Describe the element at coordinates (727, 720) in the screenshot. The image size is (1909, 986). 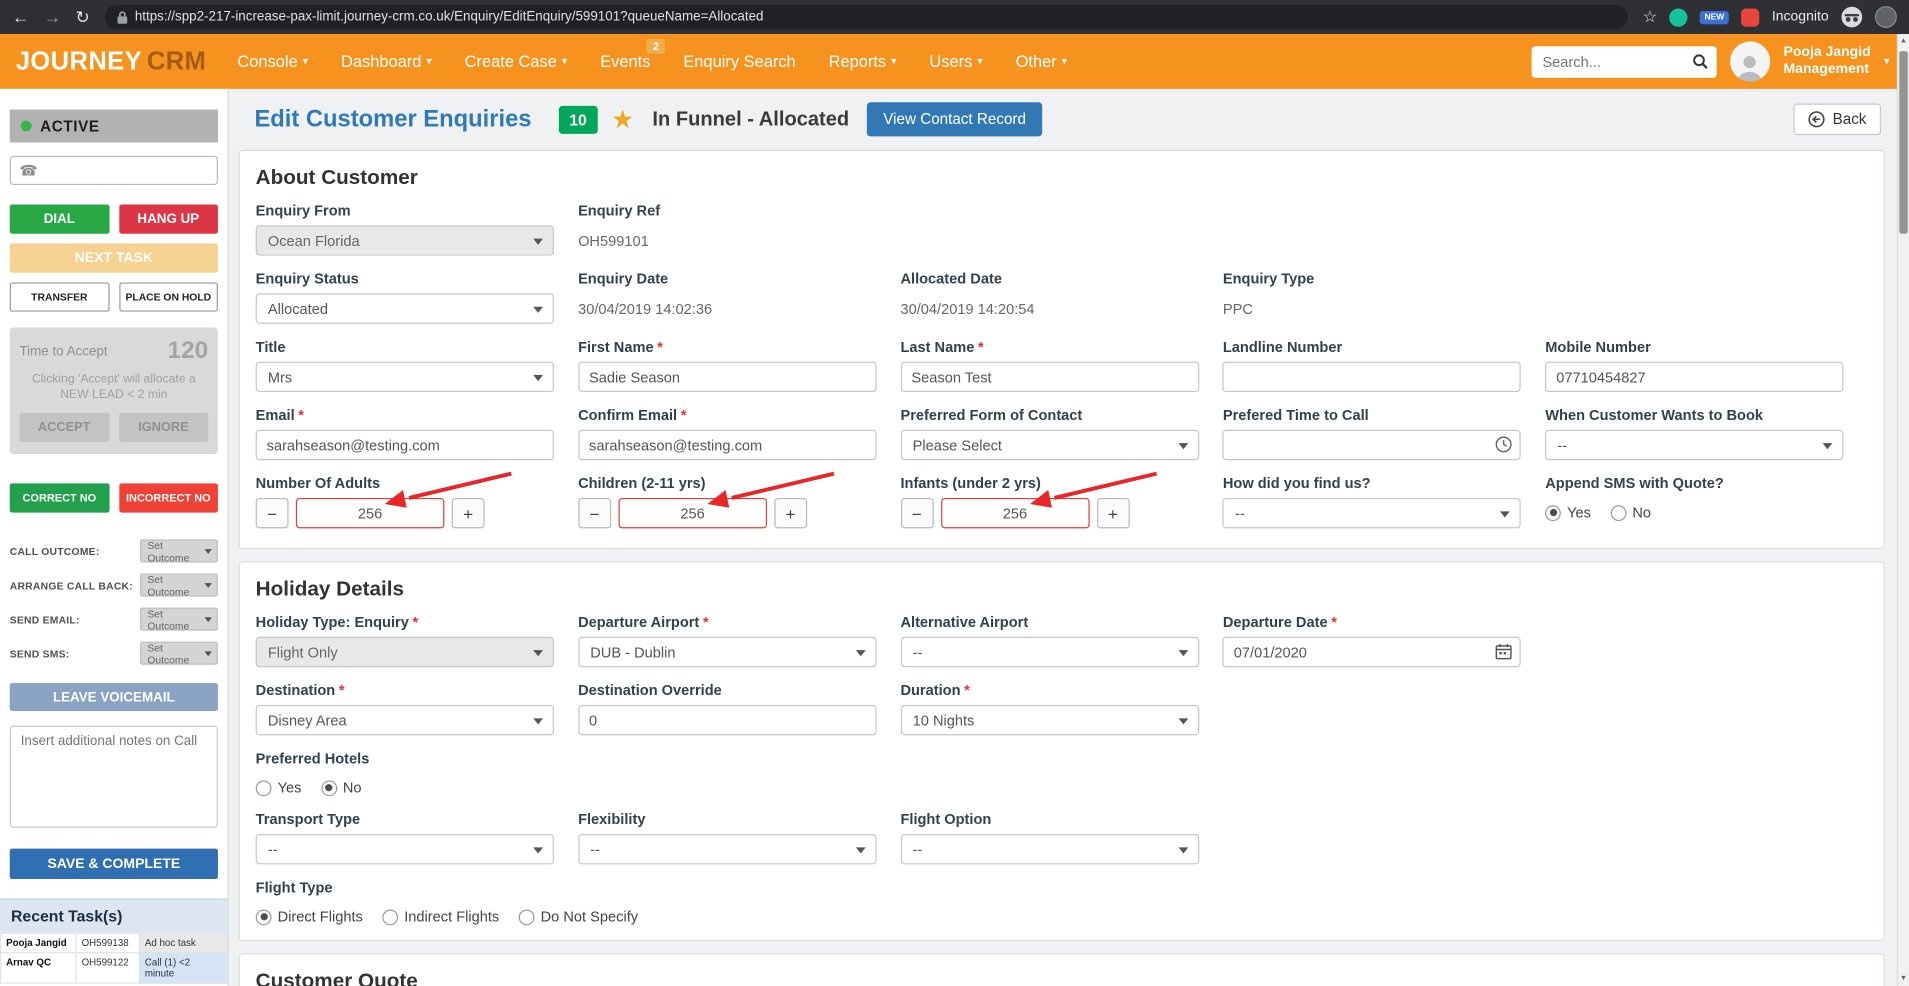
I see `destination-override-input` at that location.